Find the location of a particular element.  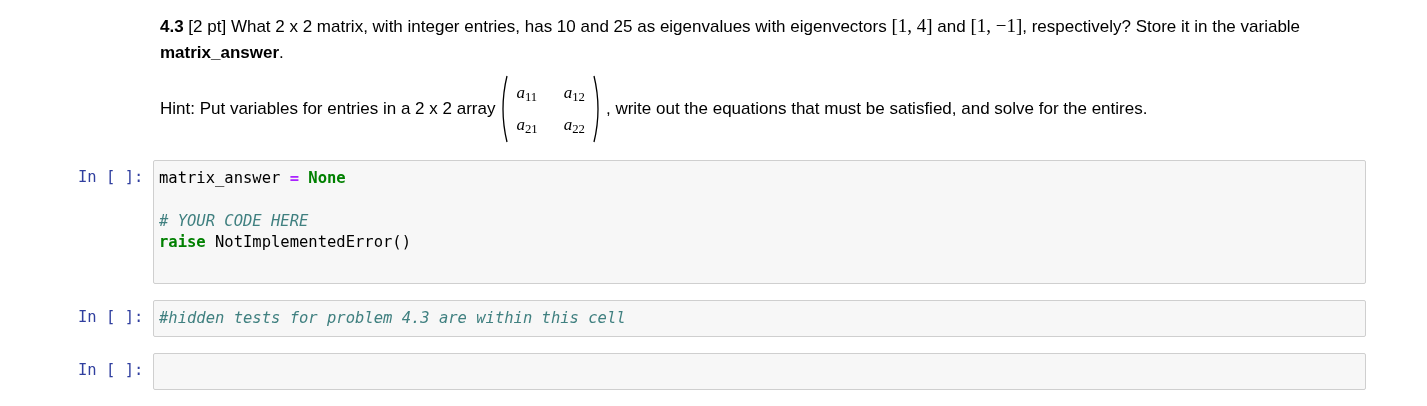

matrix-entry: a$_{12}$ is located at coordinates (574, 93).